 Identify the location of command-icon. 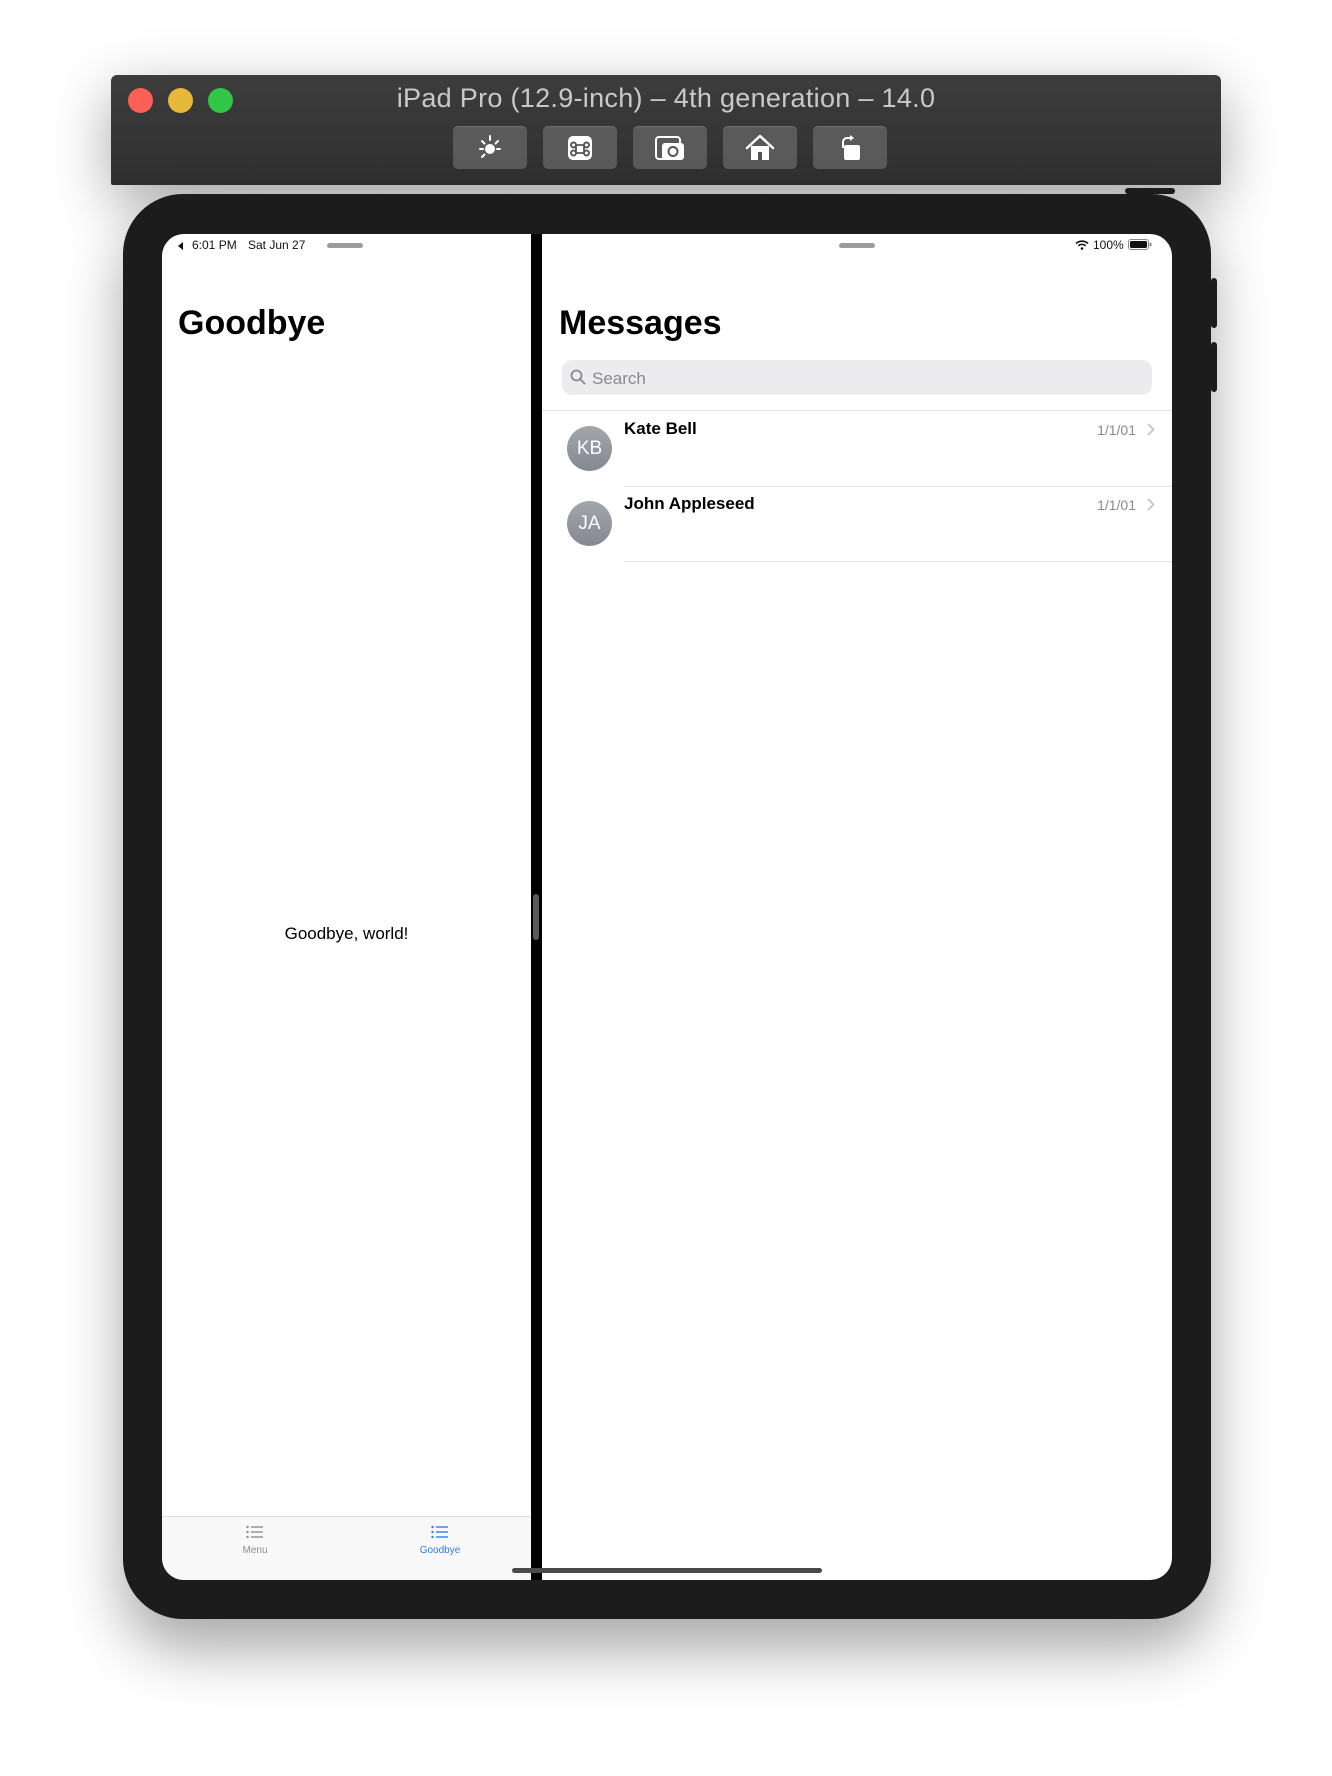
(580, 147).